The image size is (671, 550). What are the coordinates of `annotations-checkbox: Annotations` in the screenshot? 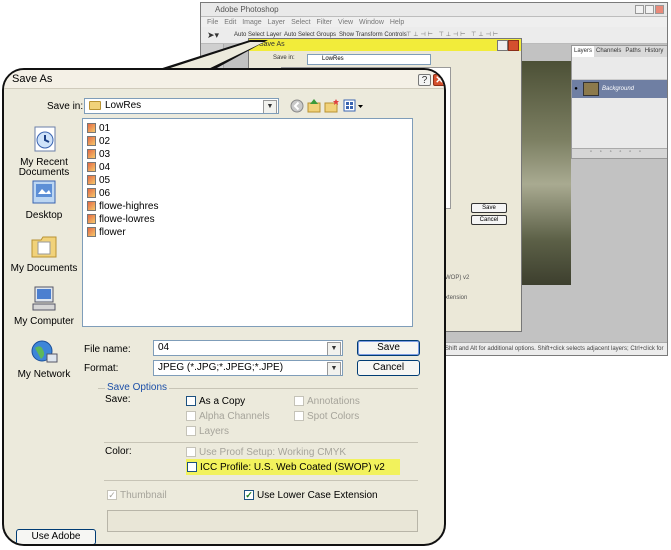 It's located at (327, 401).